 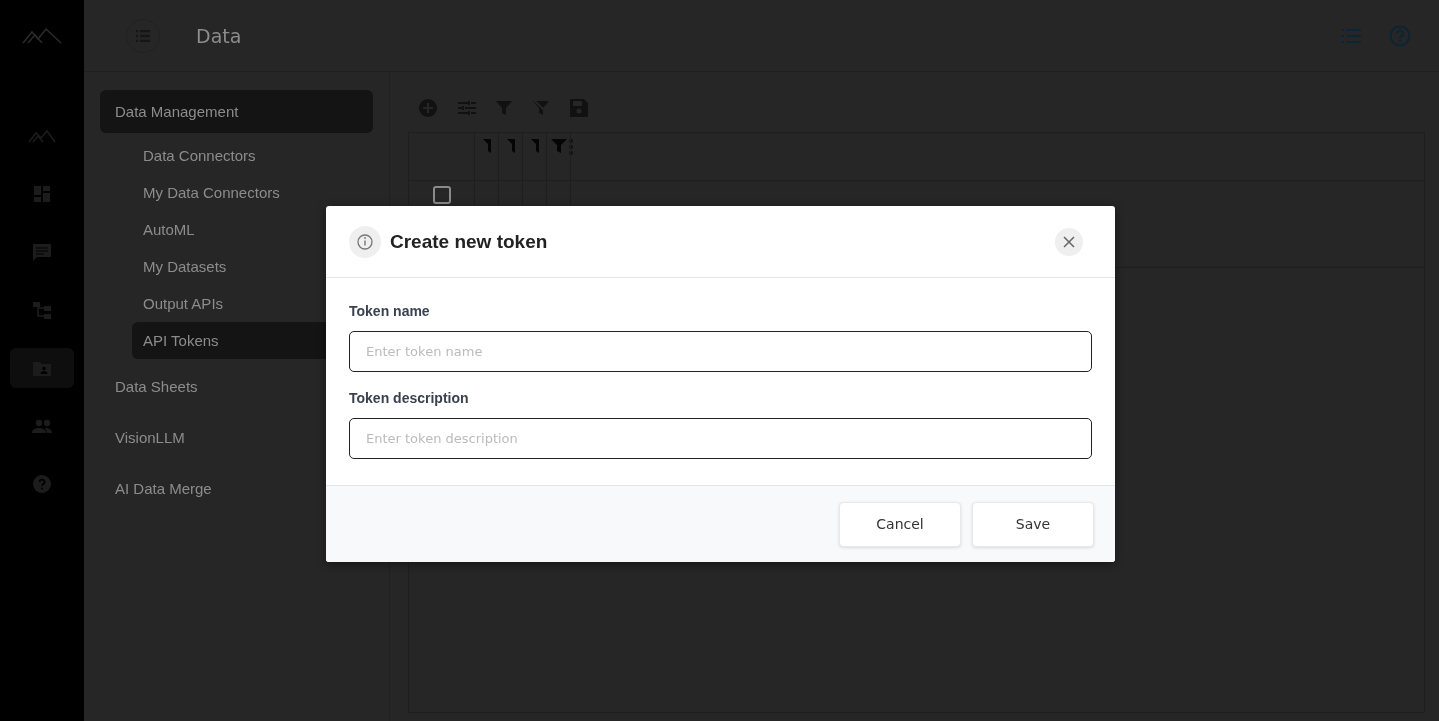 I want to click on dashboard-icon, so click(x=42, y=194).